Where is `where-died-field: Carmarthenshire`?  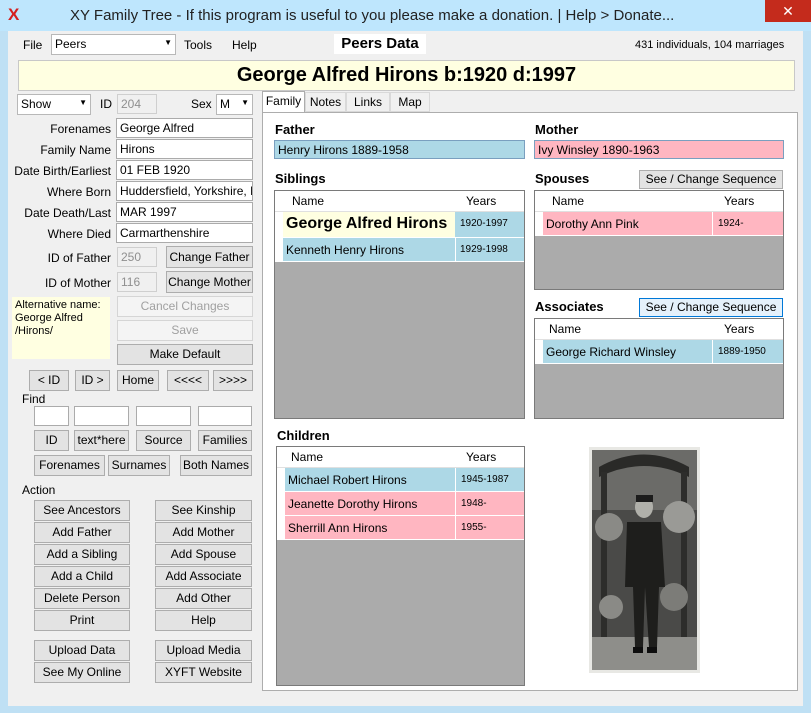
where-died-field: Carmarthenshire is located at coordinates (184, 233).